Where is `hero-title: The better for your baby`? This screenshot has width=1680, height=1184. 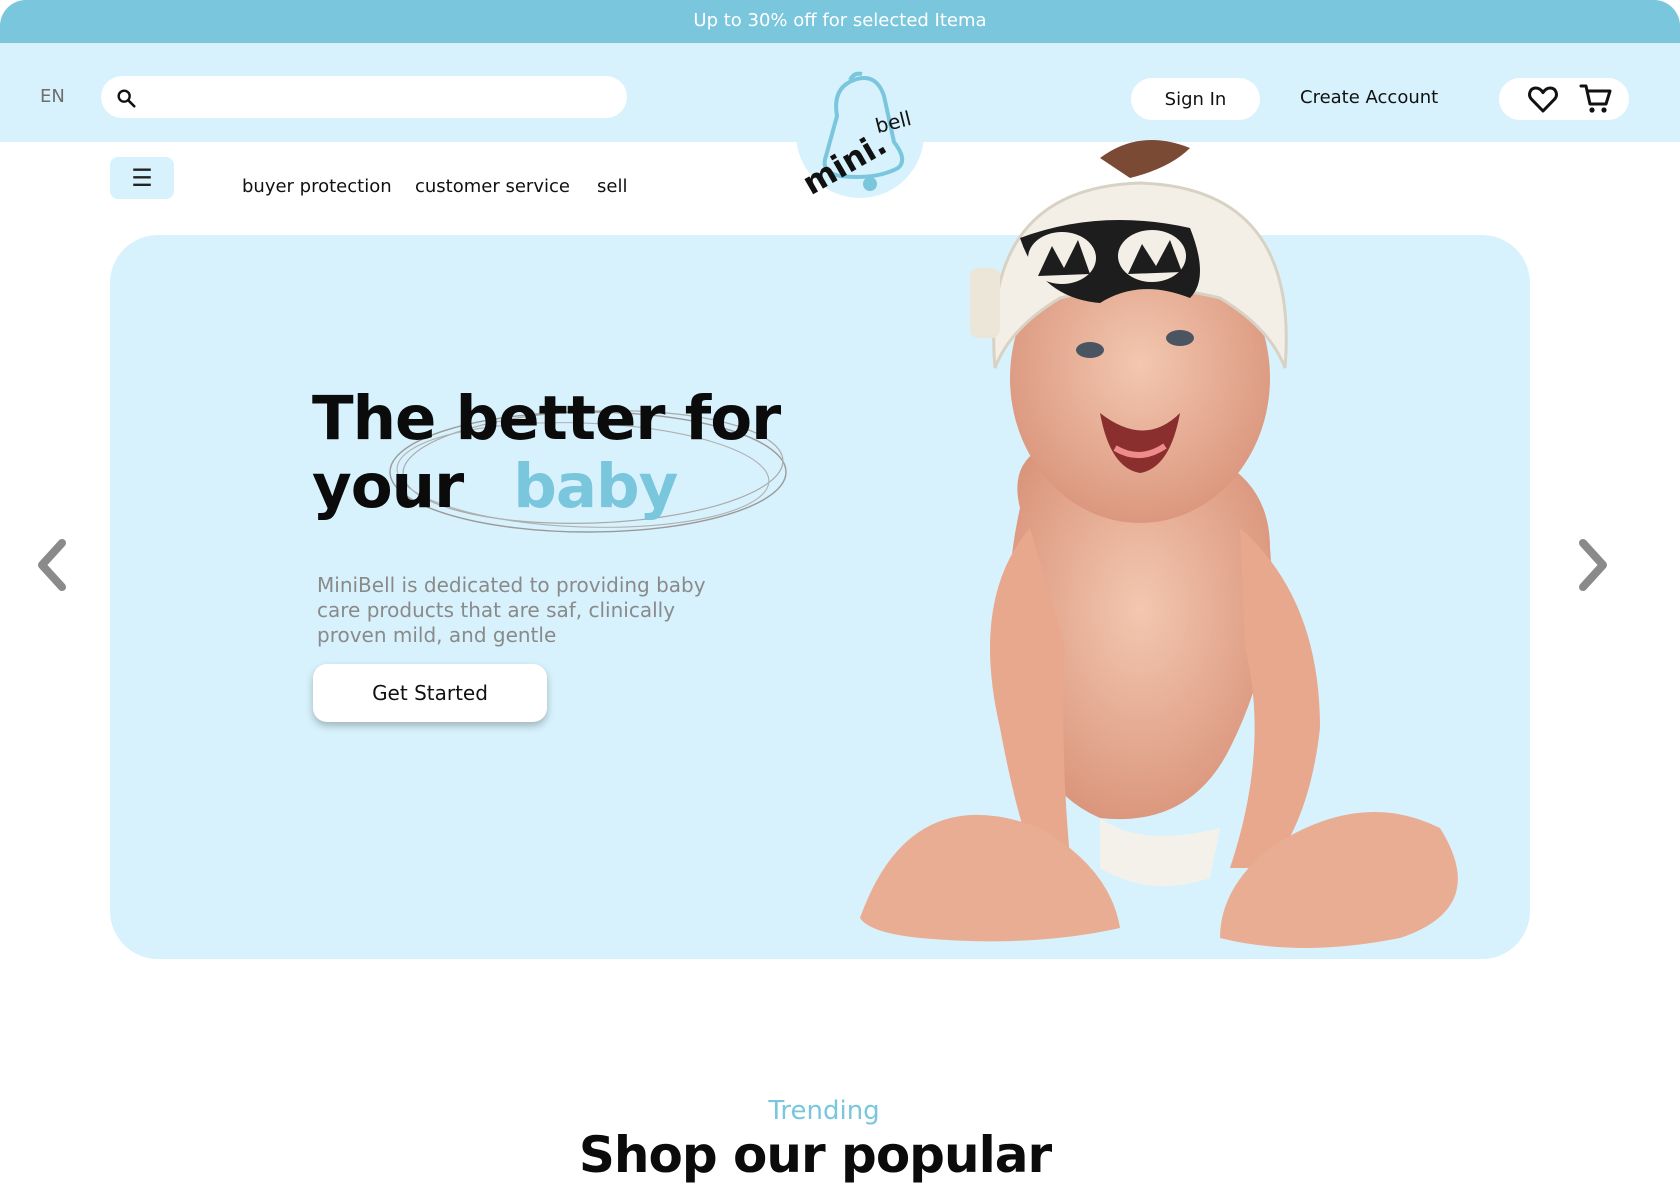 hero-title: The better for your baby is located at coordinates (546, 452).